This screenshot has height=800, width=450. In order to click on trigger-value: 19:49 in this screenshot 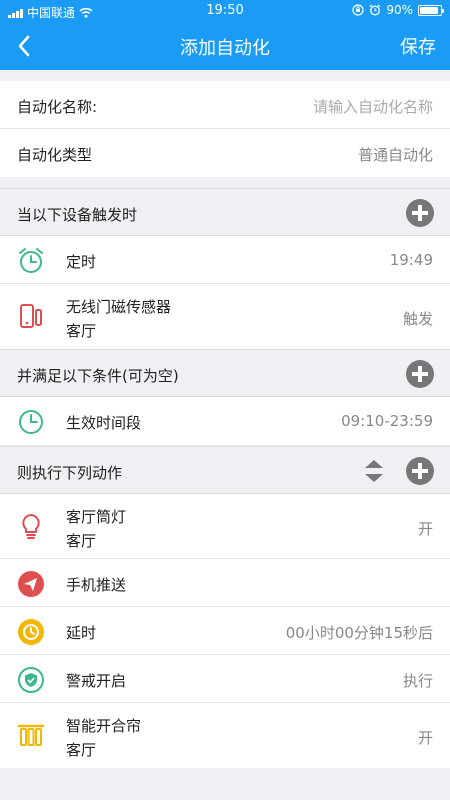, I will do `click(411, 260)`.